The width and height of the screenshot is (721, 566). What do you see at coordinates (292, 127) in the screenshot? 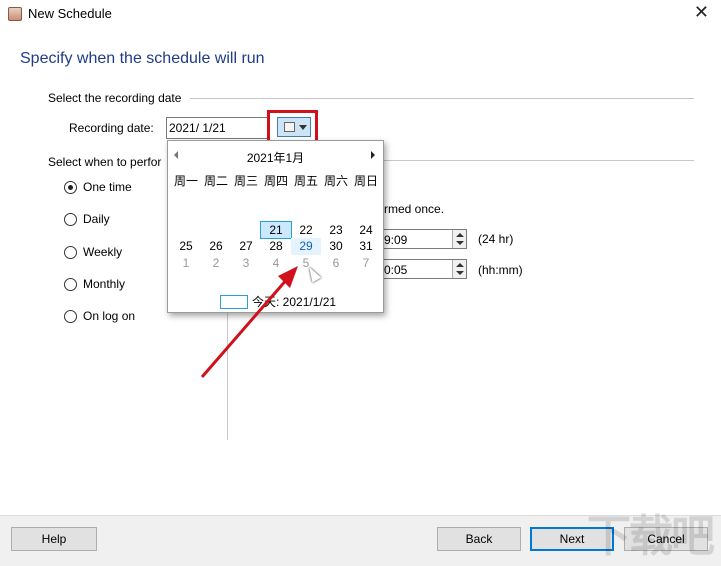
I see `annotation-highlight-box` at bounding box center [292, 127].